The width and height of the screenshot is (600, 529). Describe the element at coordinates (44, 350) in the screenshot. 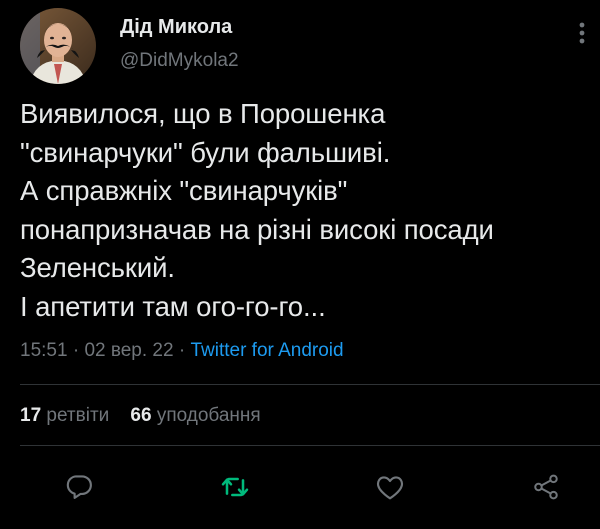

I see `tweet-time: 15:51` at that location.